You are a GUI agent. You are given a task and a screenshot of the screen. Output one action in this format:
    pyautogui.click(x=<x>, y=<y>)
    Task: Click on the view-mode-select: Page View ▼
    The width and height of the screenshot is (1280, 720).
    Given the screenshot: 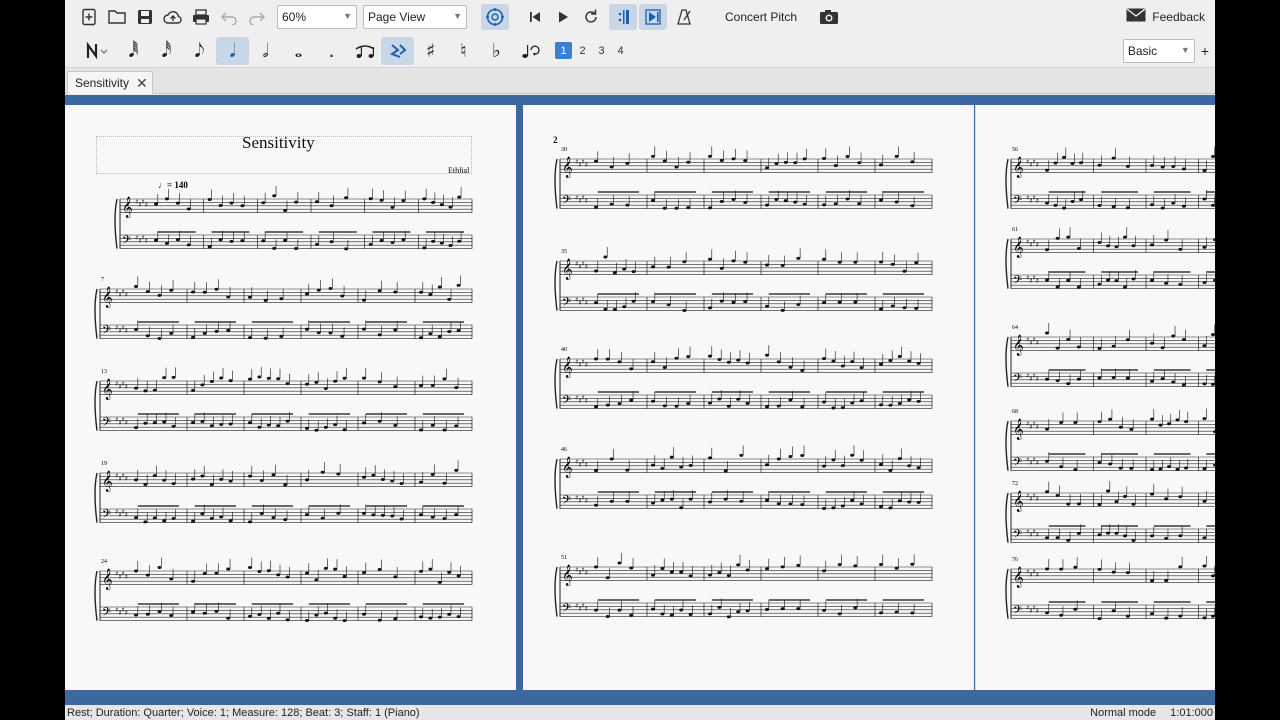 What is the action you would take?
    pyautogui.click(x=415, y=17)
    